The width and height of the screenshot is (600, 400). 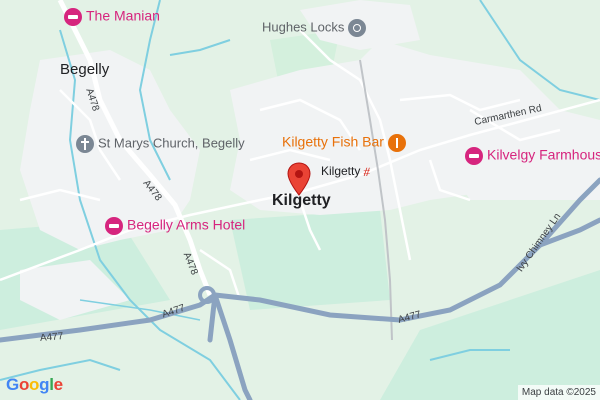 What do you see at coordinates (341, 171) in the screenshot?
I see `station-label: Kilgetty` at bounding box center [341, 171].